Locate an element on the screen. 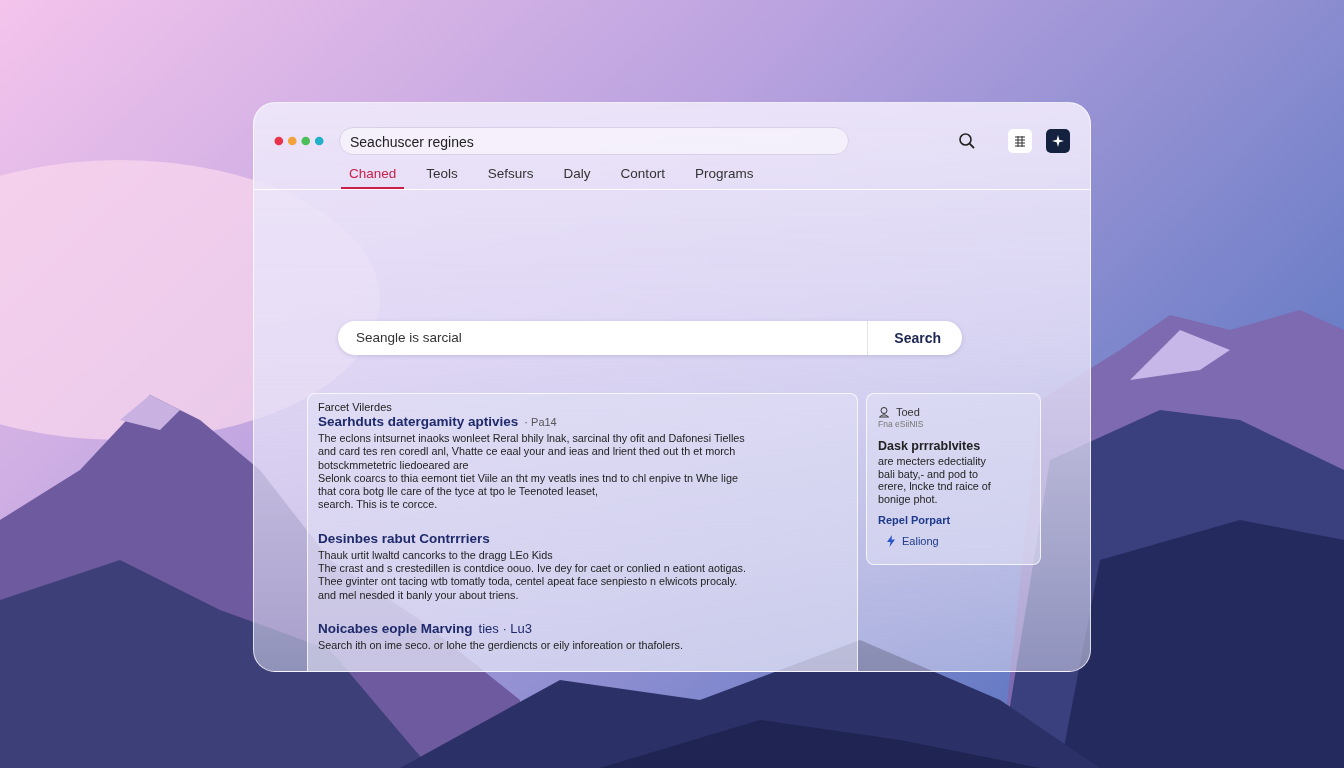 The height and width of the screenshot is (768, 1344). user-icon is located at coordinates (884, 412).